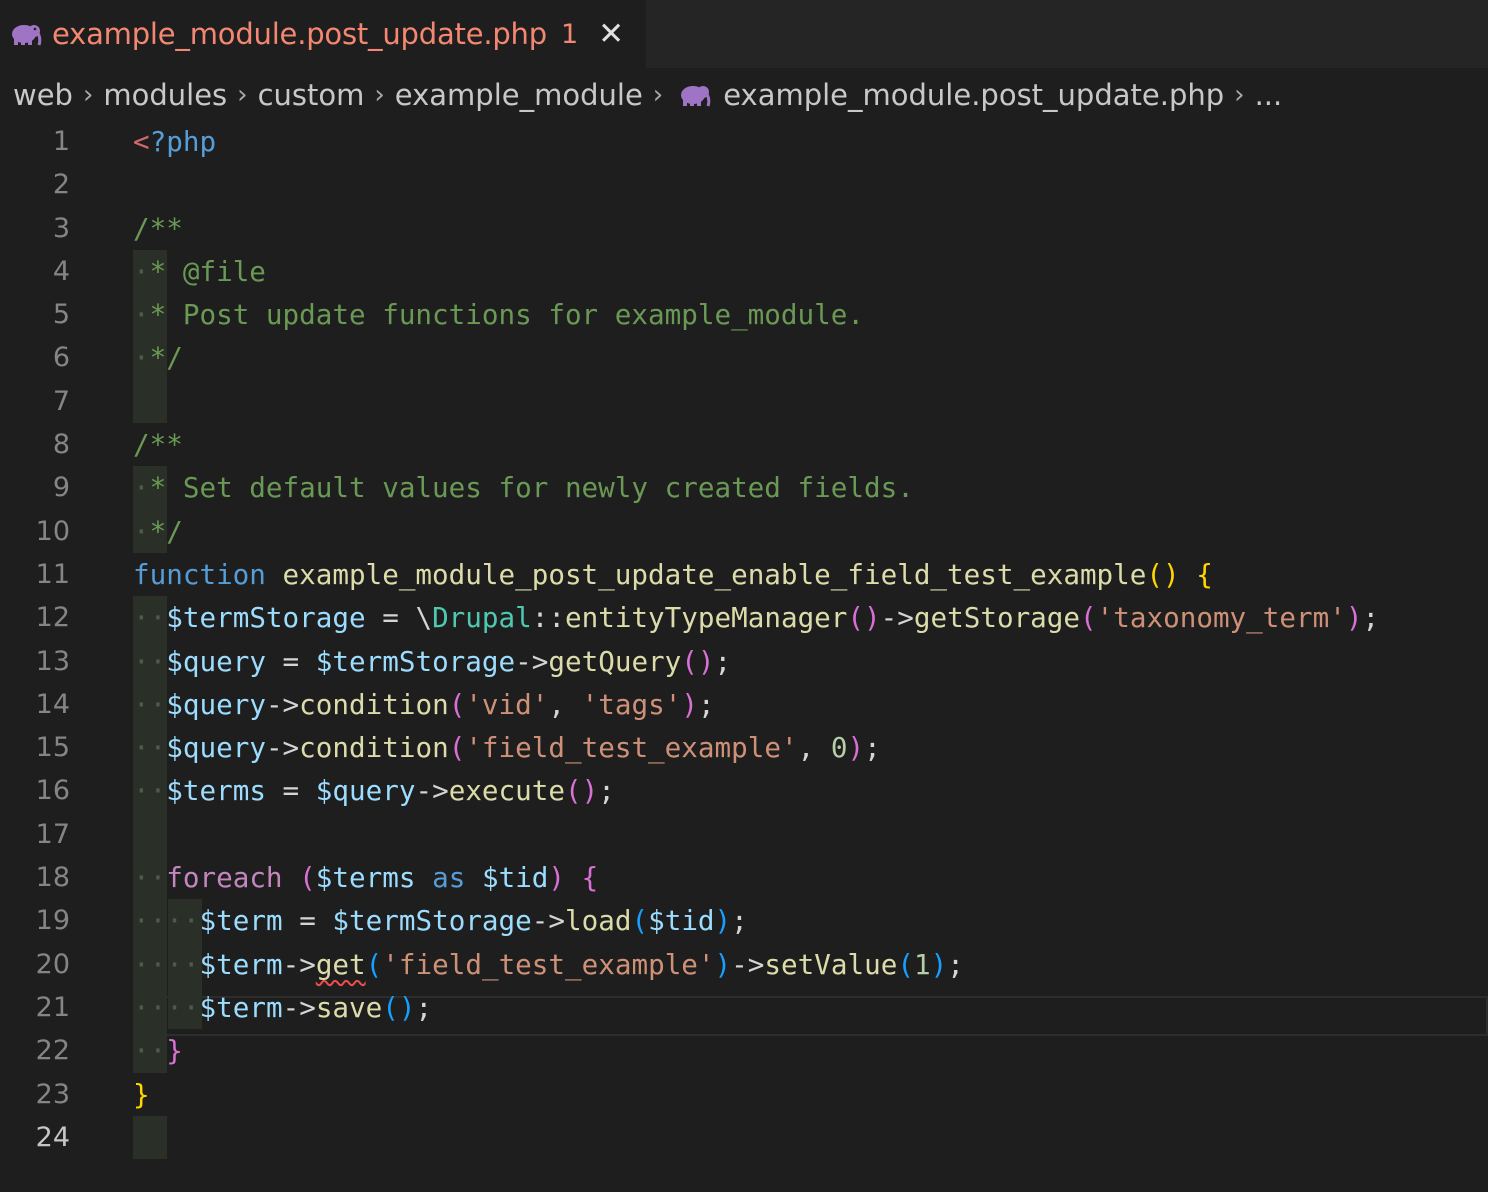 This screenshot has height=1192, width=1488. Describe the element at coordinates (744, 531) in the screenshot. I see `code-line: 10 ·*/` at that location.